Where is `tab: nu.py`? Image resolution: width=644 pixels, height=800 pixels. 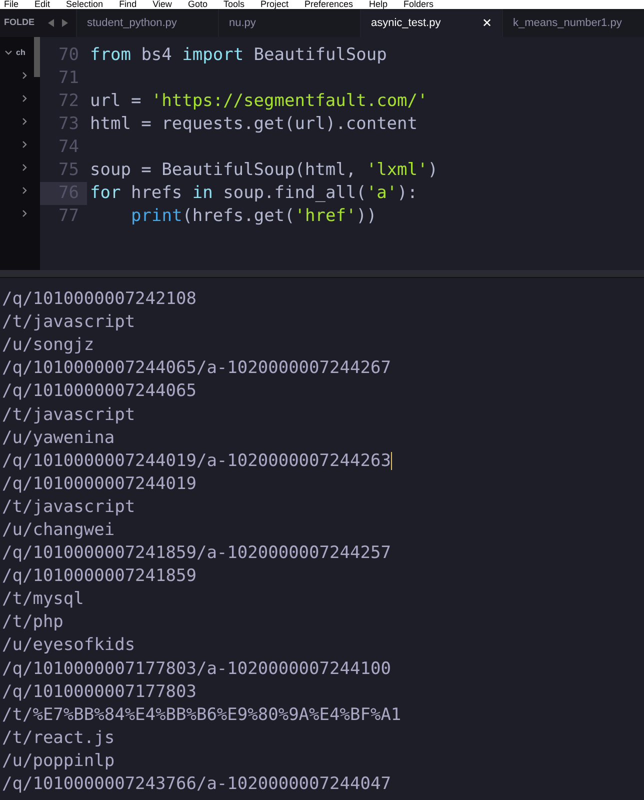
tab: nu.py is located at coordinates (289, 23).